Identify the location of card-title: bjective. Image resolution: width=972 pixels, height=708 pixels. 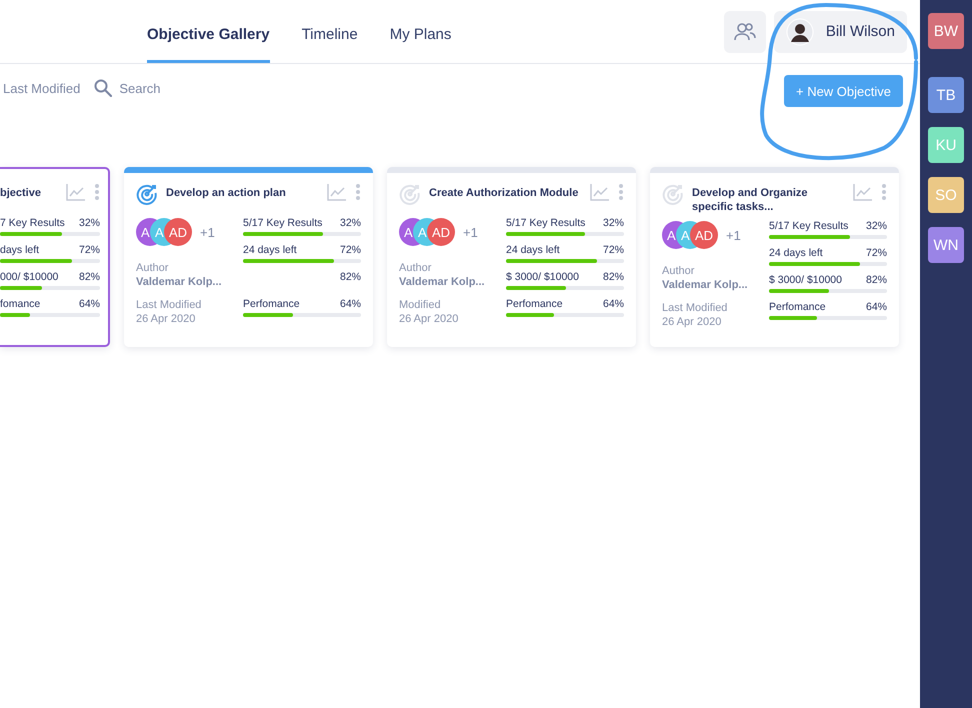
(21, 193).